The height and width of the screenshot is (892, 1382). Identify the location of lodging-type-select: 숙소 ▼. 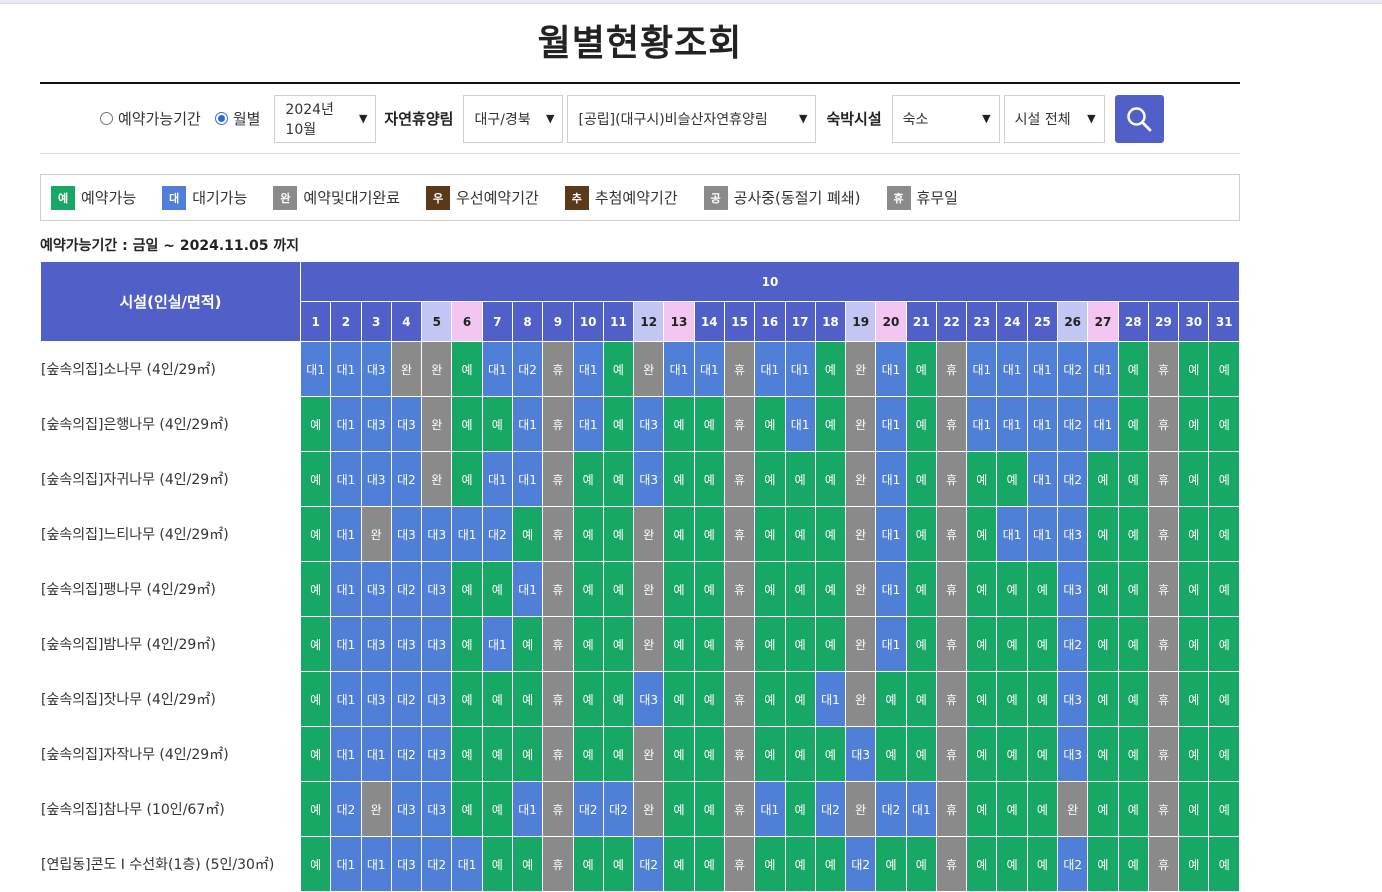
(945, 118).